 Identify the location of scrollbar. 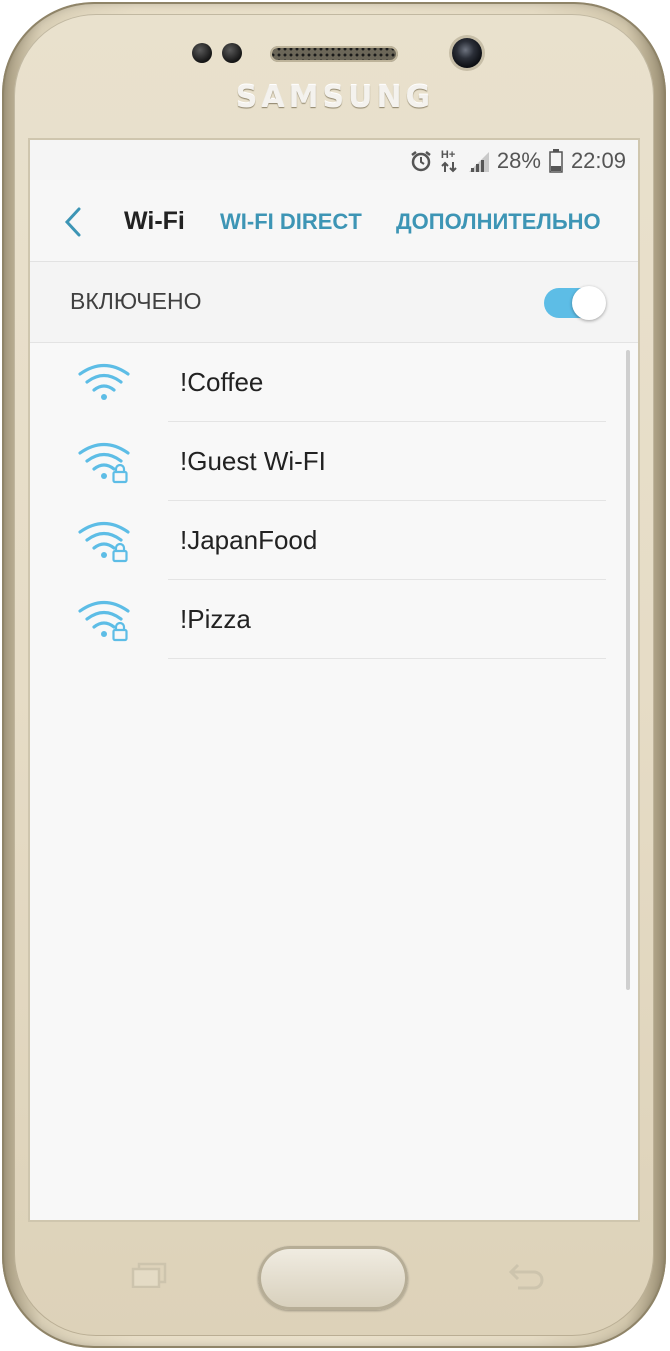
(628, 670).